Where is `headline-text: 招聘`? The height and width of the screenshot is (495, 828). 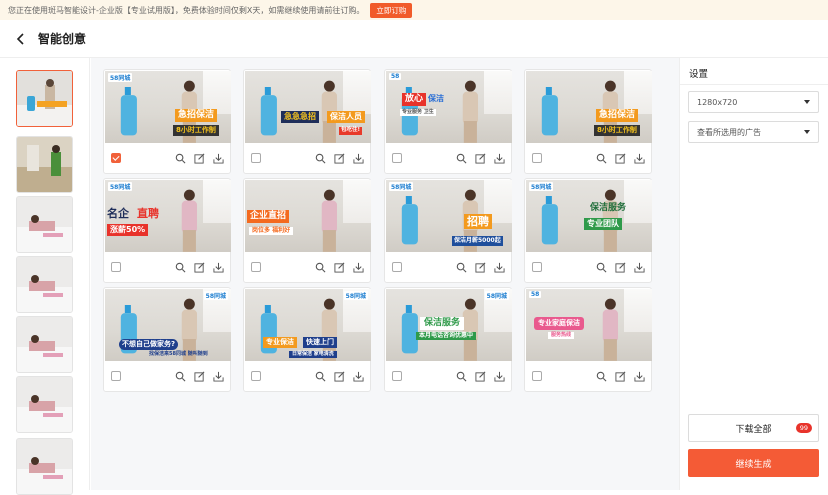
headline-text: 招聘 is located at coordinates (478, 221).